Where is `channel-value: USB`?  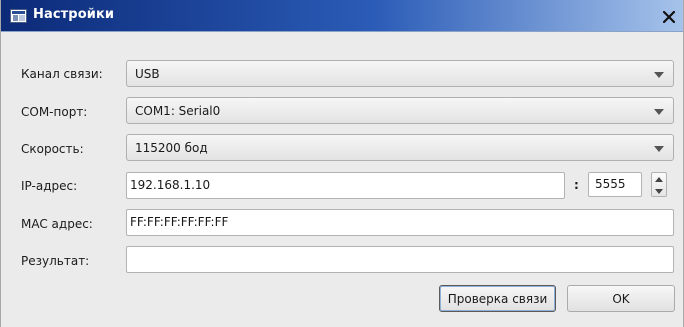
channel-value: USB is located at coordinates (147, 74).